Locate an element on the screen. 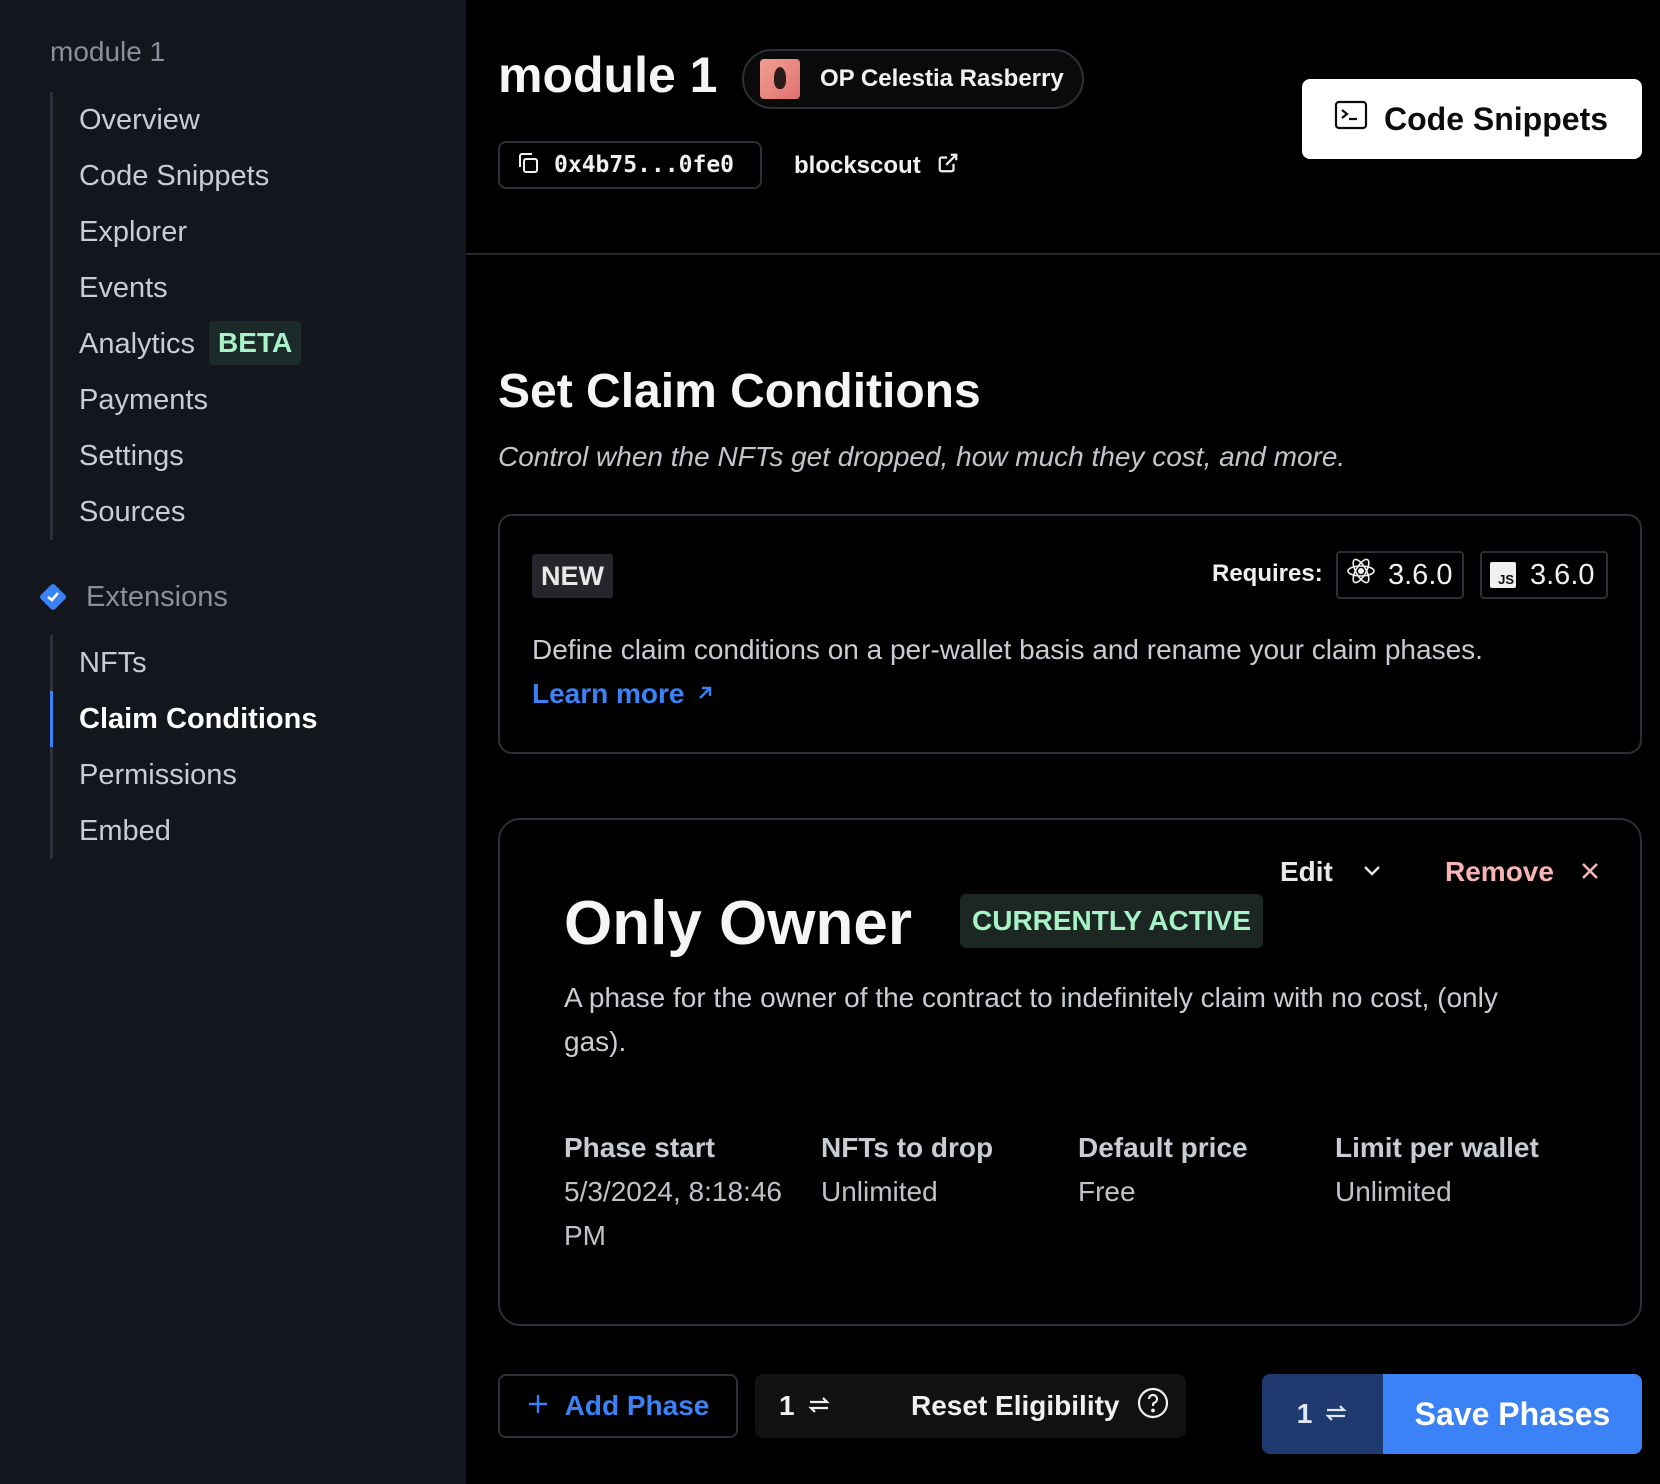  sidebar-item-nfts: NFTs is located at coordinates (185, 663).